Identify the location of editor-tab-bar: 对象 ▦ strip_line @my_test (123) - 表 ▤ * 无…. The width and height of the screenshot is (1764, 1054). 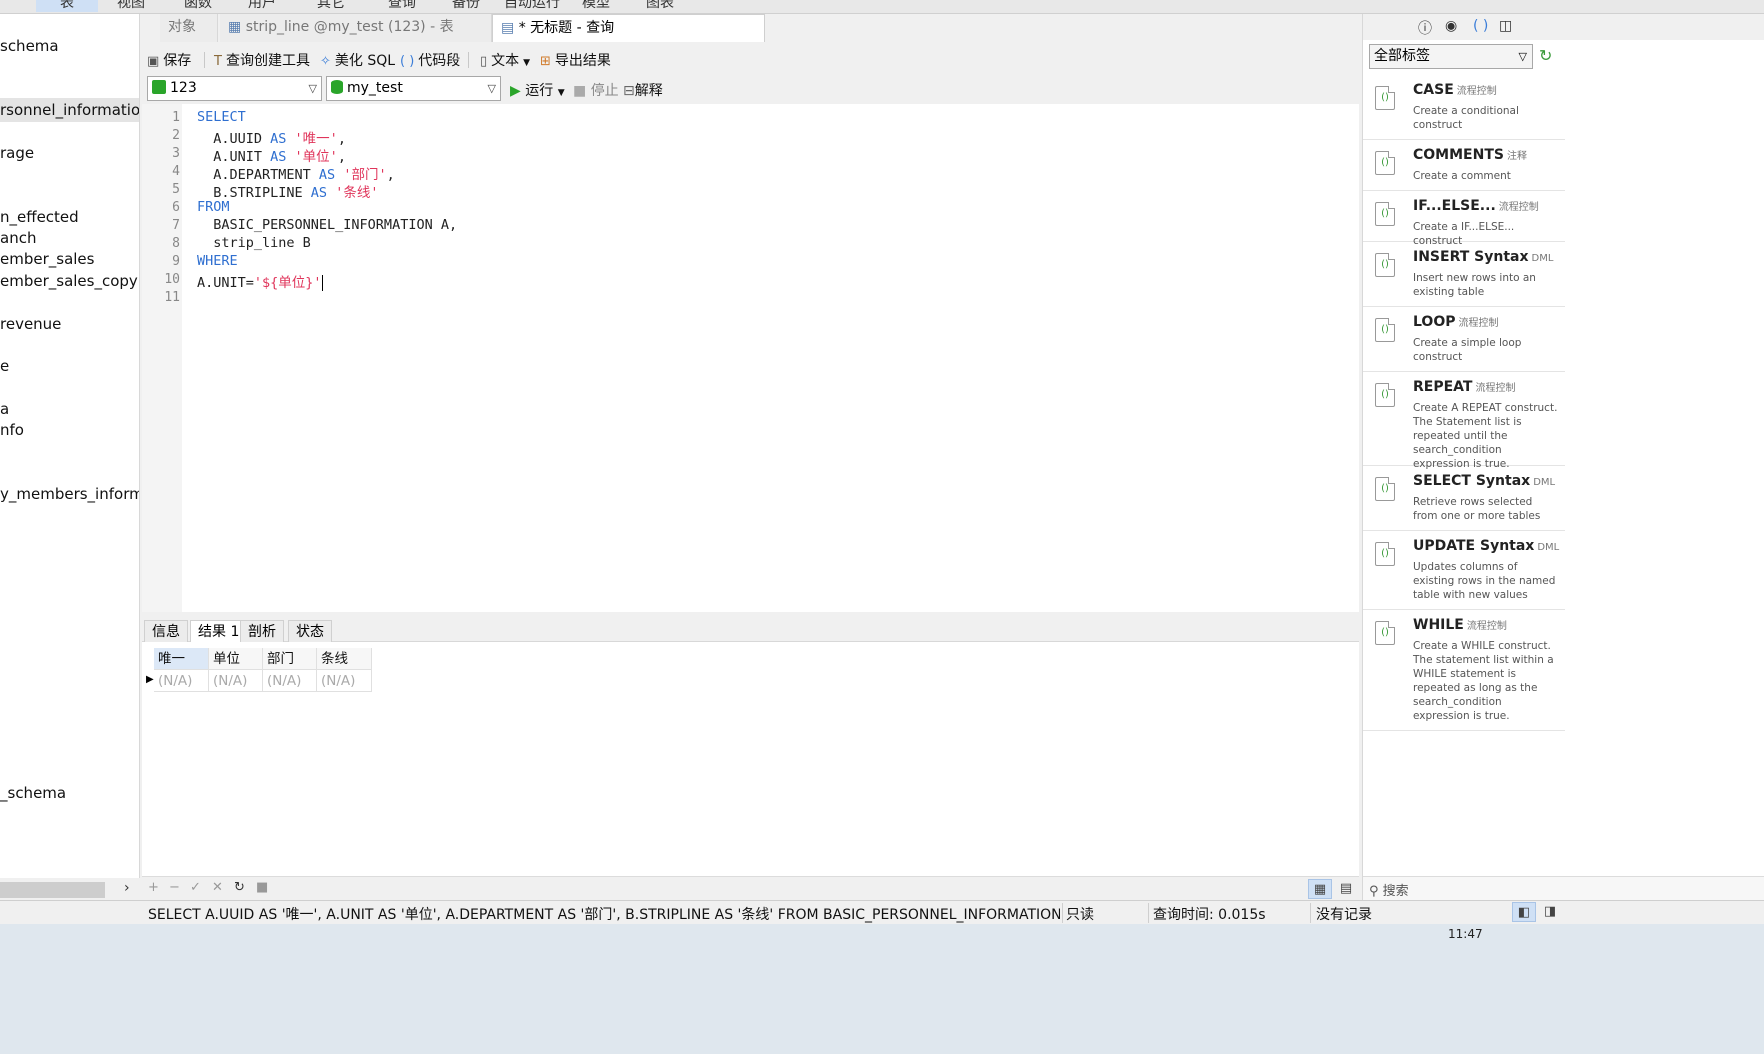
(750, 28).